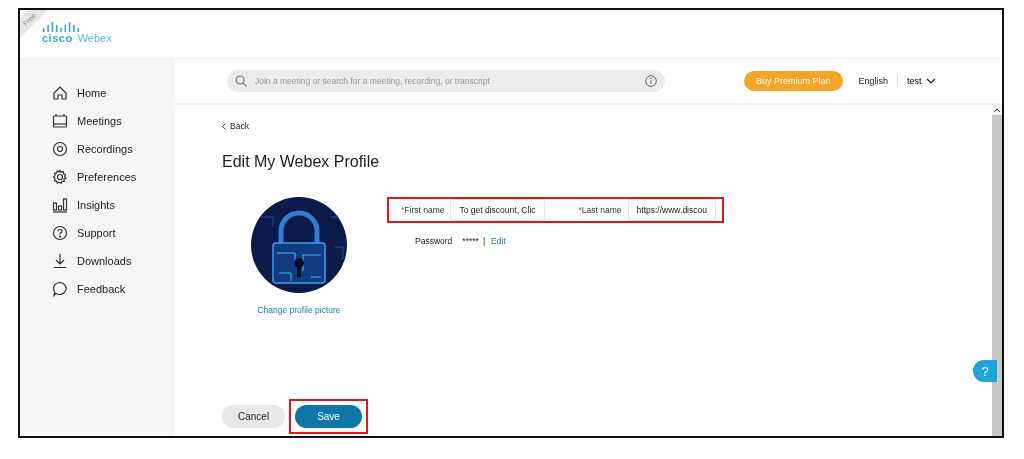 Image resolution: width=1024 pixels, height=459 pixels. I want to click on search-field: Join a meeting or search for a meeting, recording, or transcript, so click(446, 81).